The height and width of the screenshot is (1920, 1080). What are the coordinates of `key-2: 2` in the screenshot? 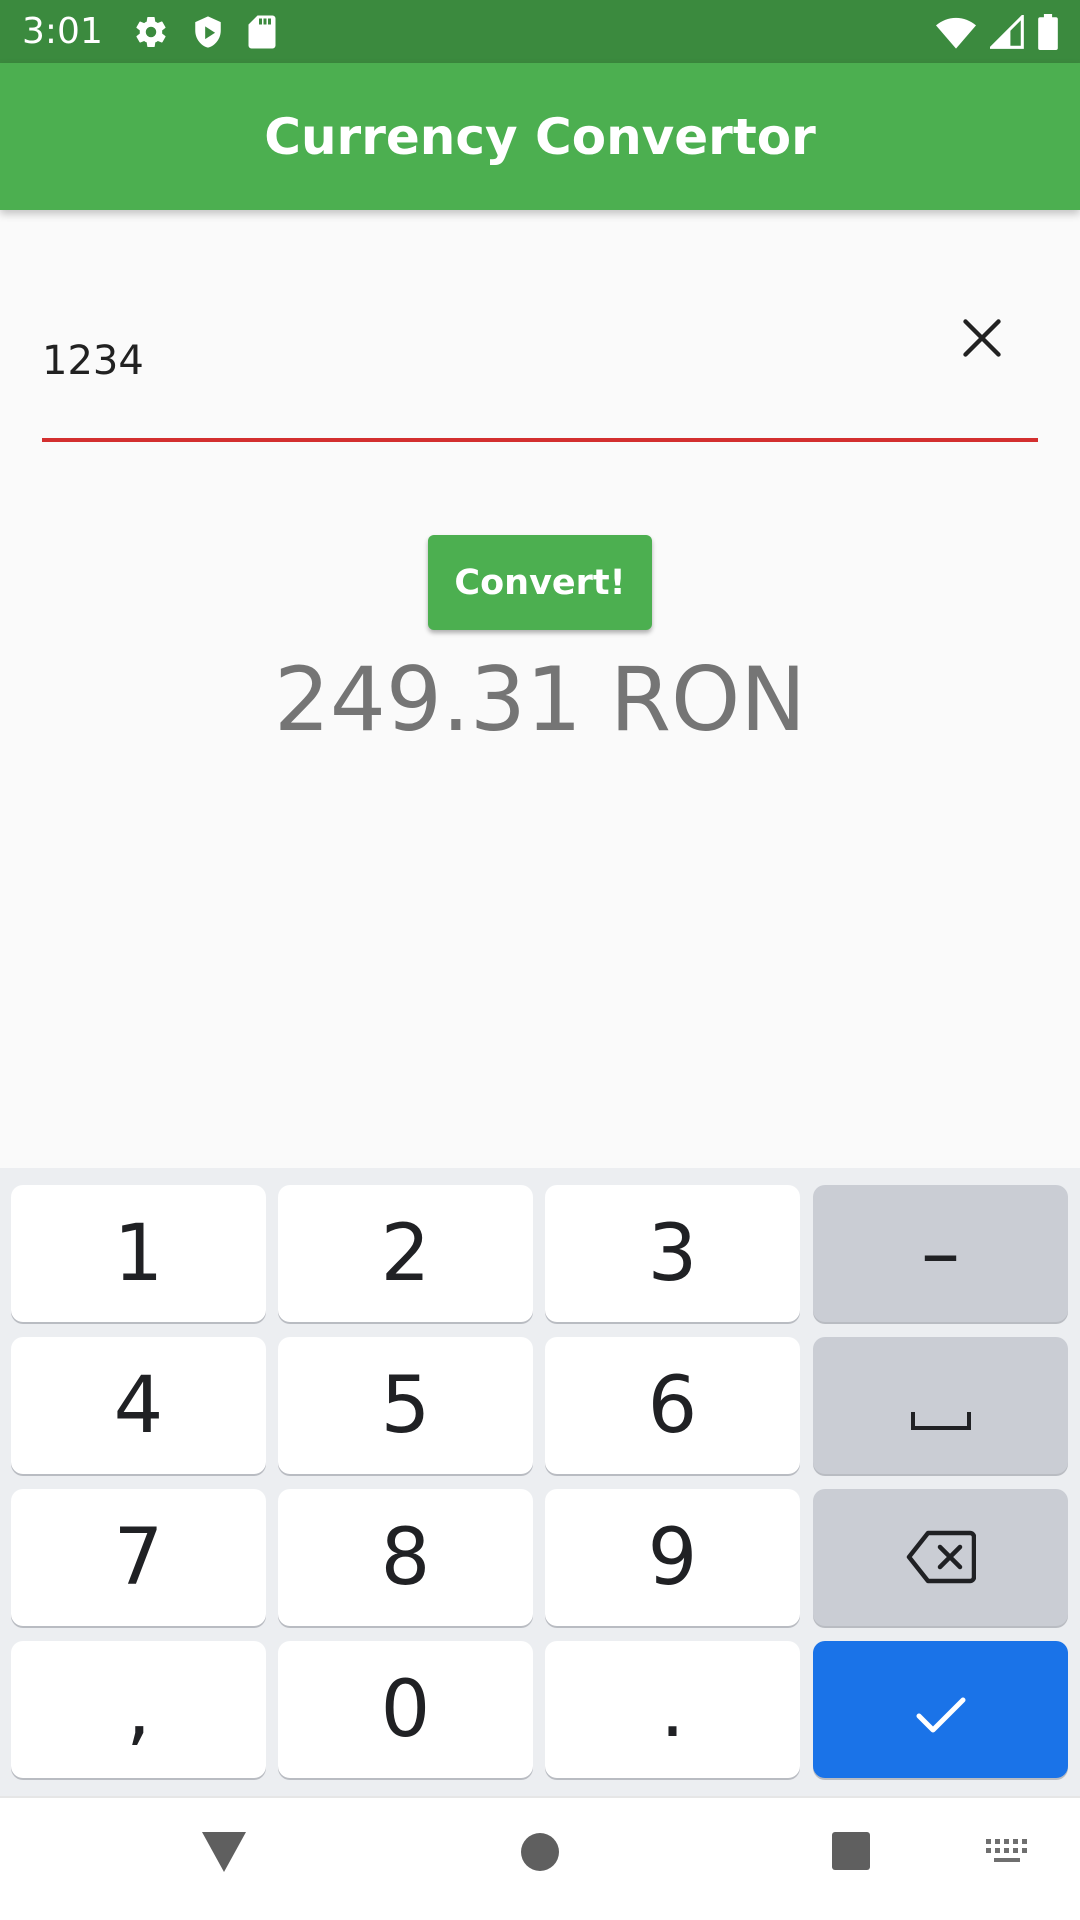 It's located at (405, 1253).